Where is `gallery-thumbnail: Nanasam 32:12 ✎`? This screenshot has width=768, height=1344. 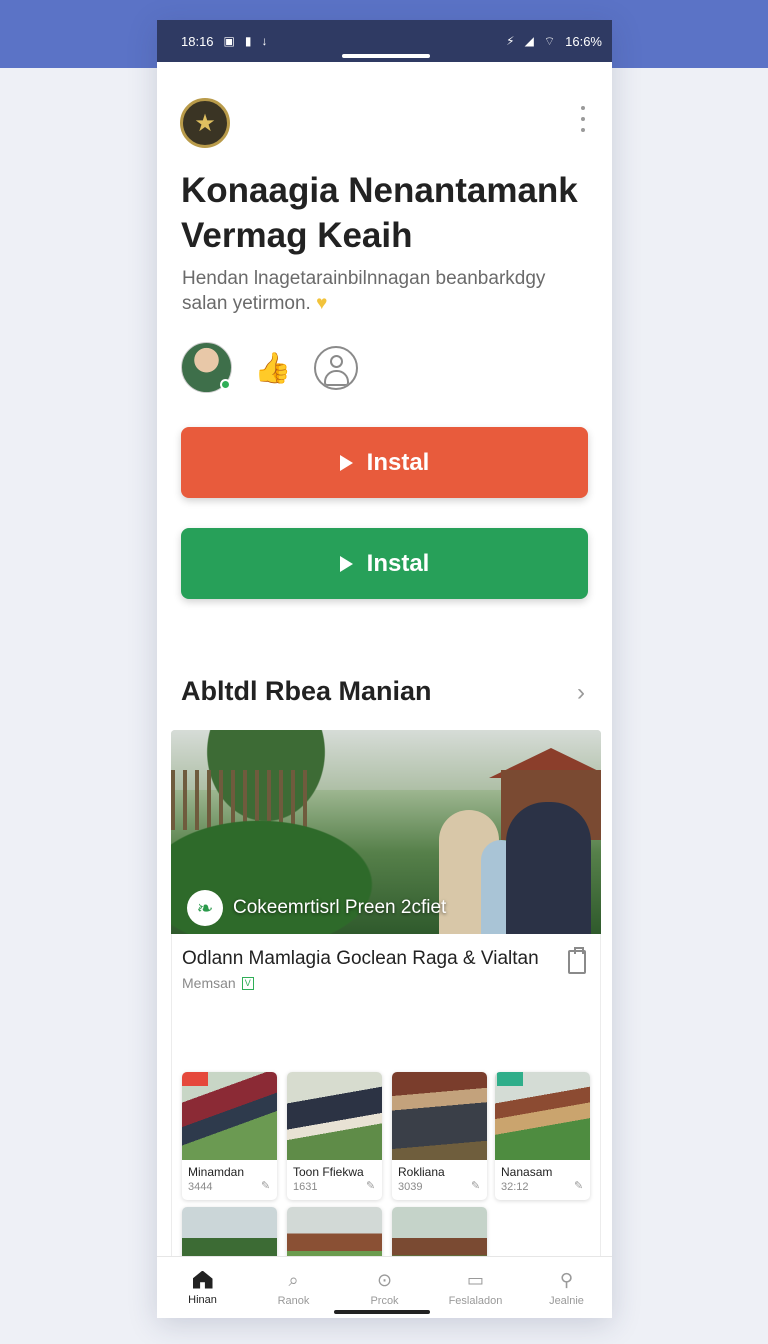
gallery-thumbnail: Nanasam 32:12 ✎ is located at coordinates (542, 1136).